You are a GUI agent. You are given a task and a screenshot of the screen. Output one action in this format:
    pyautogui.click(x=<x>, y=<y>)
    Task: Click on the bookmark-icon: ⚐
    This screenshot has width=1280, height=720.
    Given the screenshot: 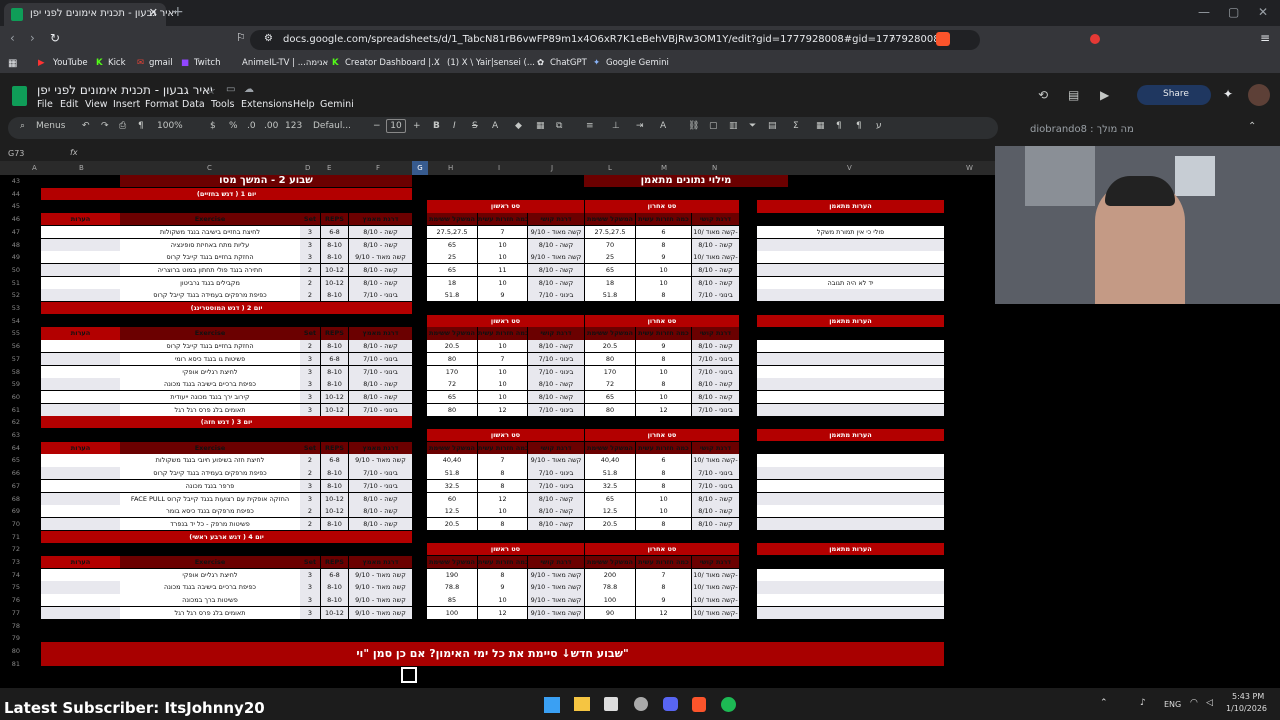 What is the action you would take?
    pyautogui.click(x=241, y=37)
    